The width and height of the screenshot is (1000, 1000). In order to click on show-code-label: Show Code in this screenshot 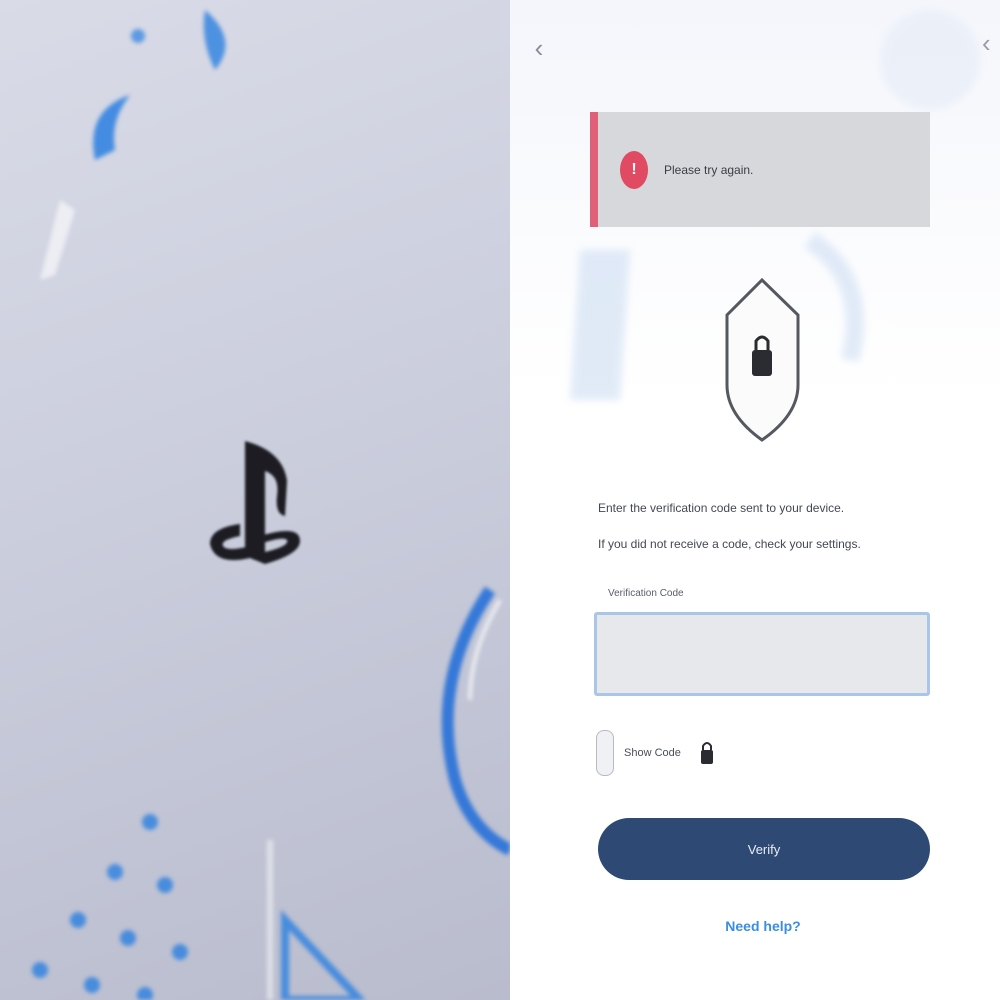, I will do `click(652, 753)`.